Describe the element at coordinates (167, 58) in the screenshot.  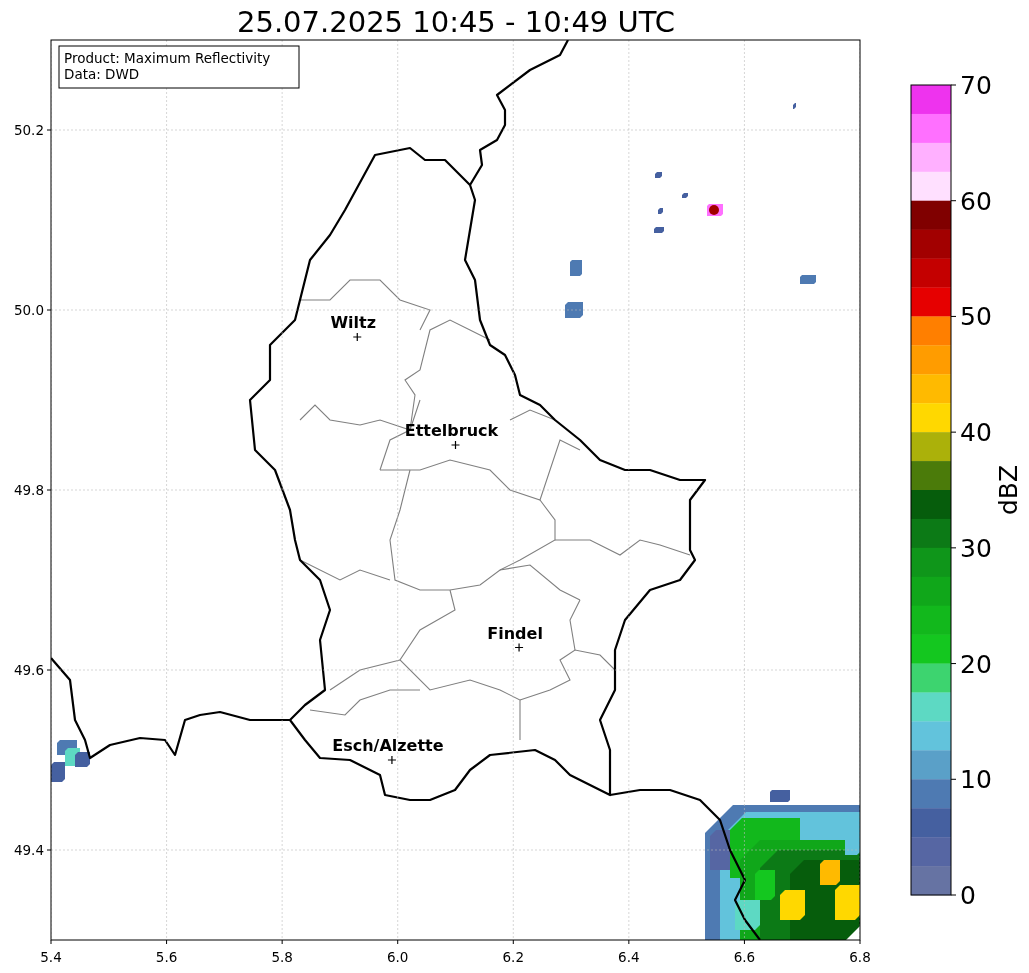
I see `info-text: Product: Maximum Reflectivity` at that location.